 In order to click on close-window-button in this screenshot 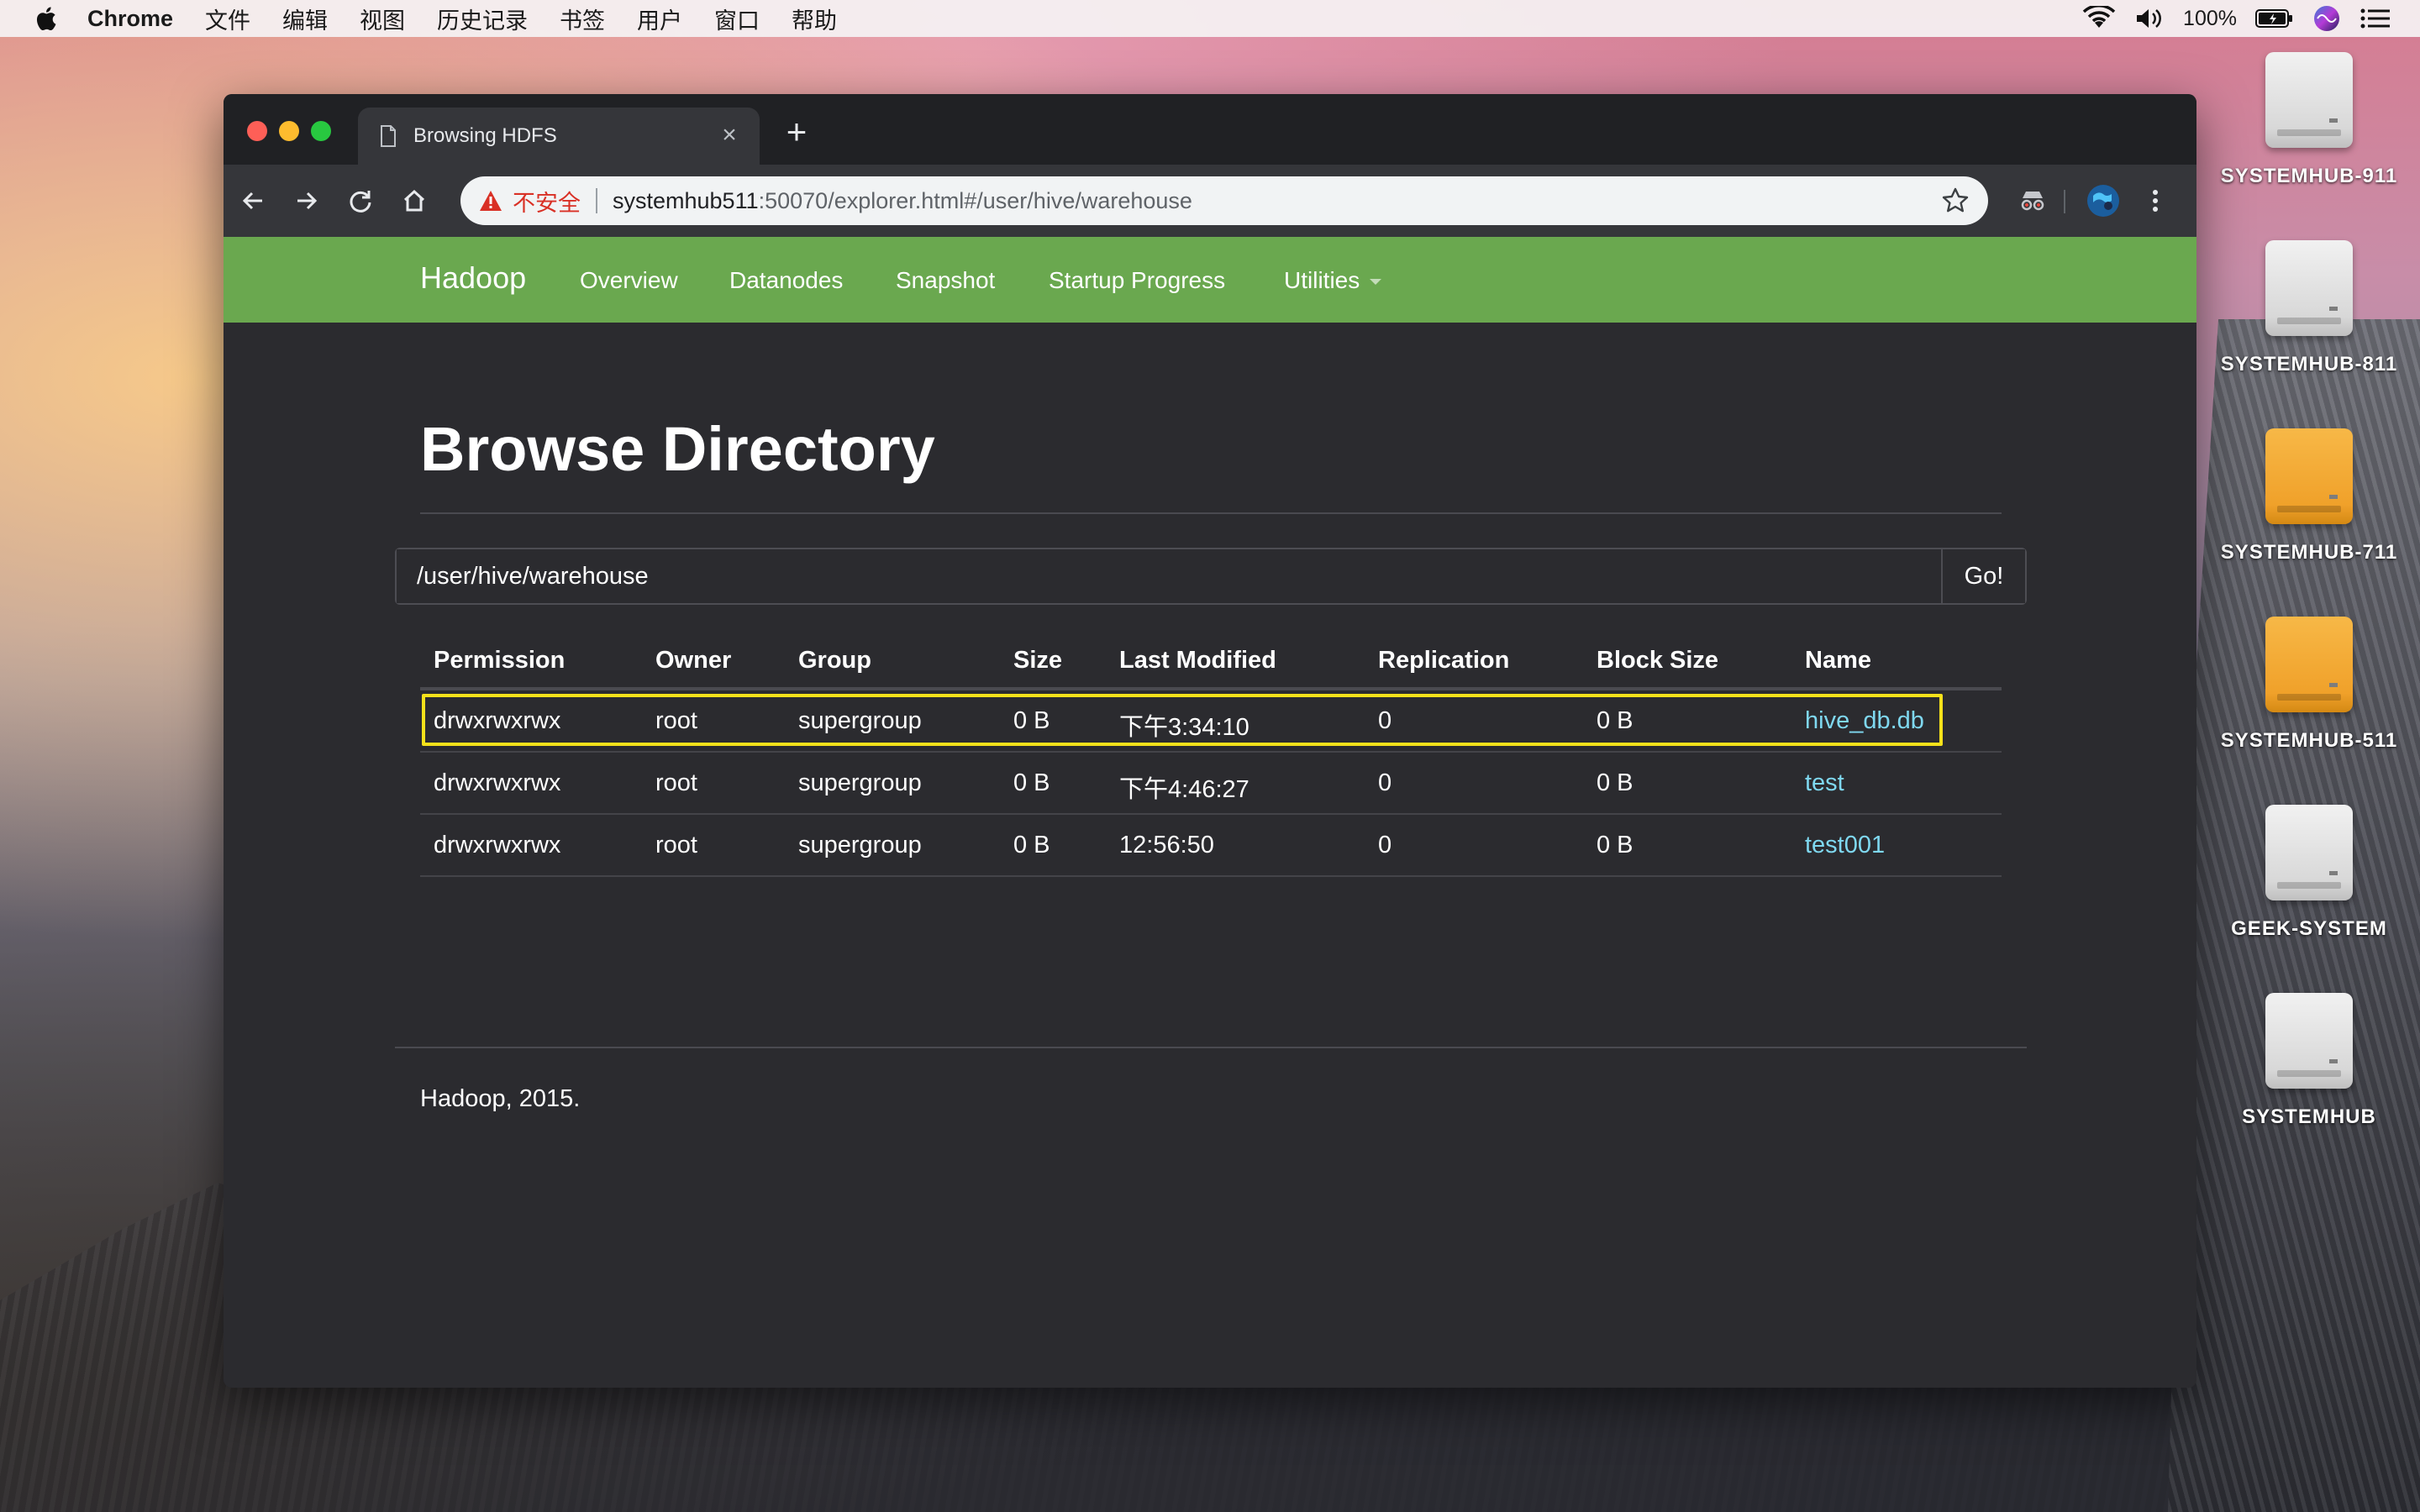, I will do `click(257, 131)`.